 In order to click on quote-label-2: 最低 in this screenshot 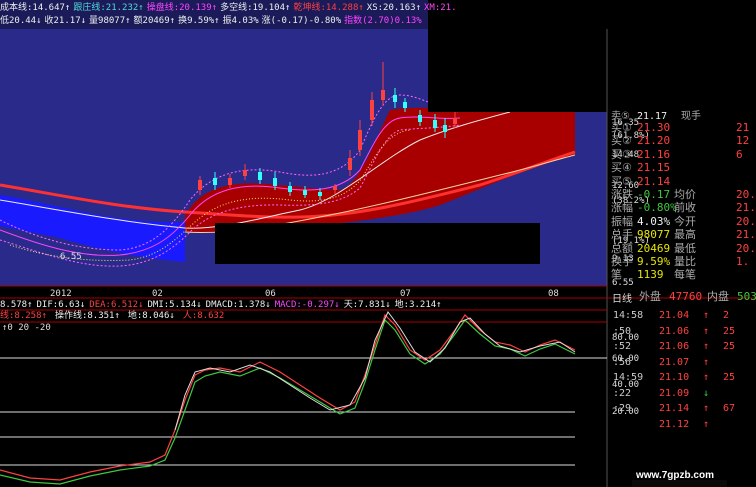, I will do `click(685, 248)`.